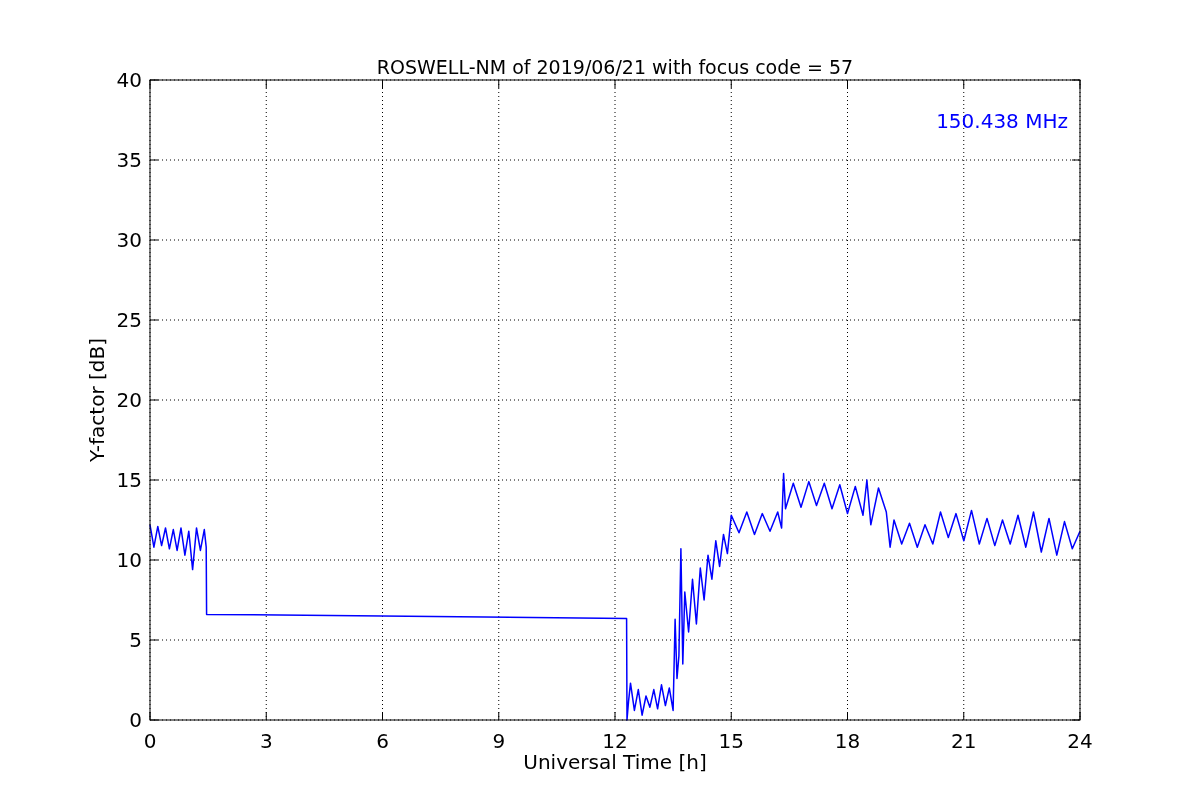 This screenshot has width=1200, height=800. Describe the element at coordinates (129, 400) in the screenshot. I see `y-tick-label: 20` at that location.